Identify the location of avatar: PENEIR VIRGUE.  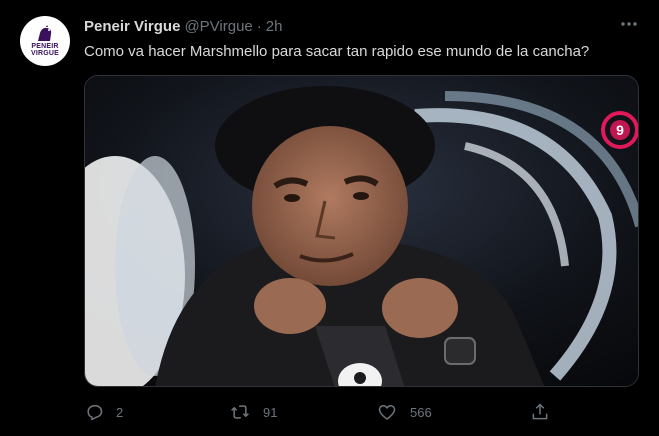
(45, 41).